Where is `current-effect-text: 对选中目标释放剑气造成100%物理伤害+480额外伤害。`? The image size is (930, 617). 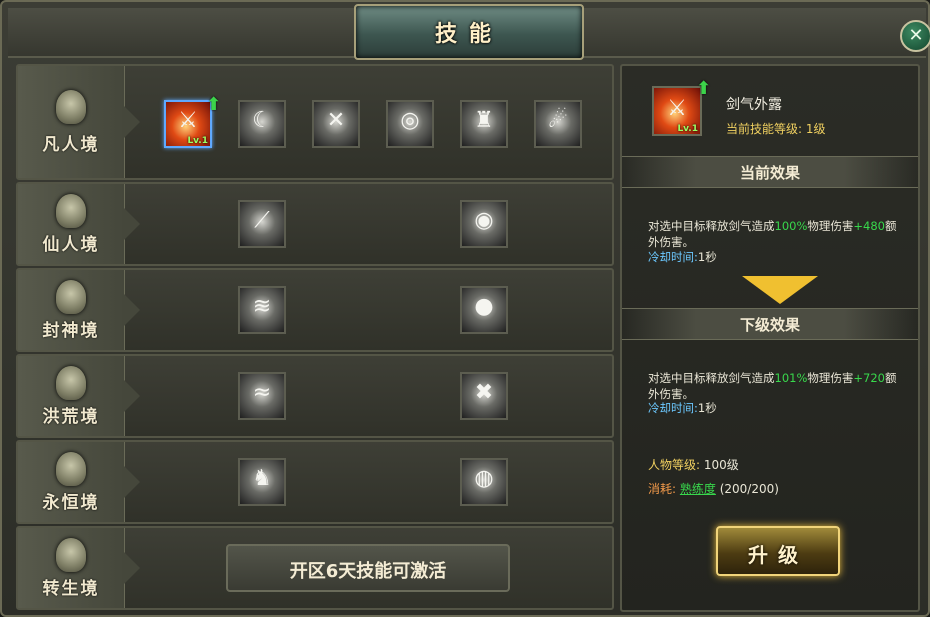
current-effect-text: 对选中目标释放剑气造成100%物理伤害+480额外伤害。 is located at coordinates (777, 234).